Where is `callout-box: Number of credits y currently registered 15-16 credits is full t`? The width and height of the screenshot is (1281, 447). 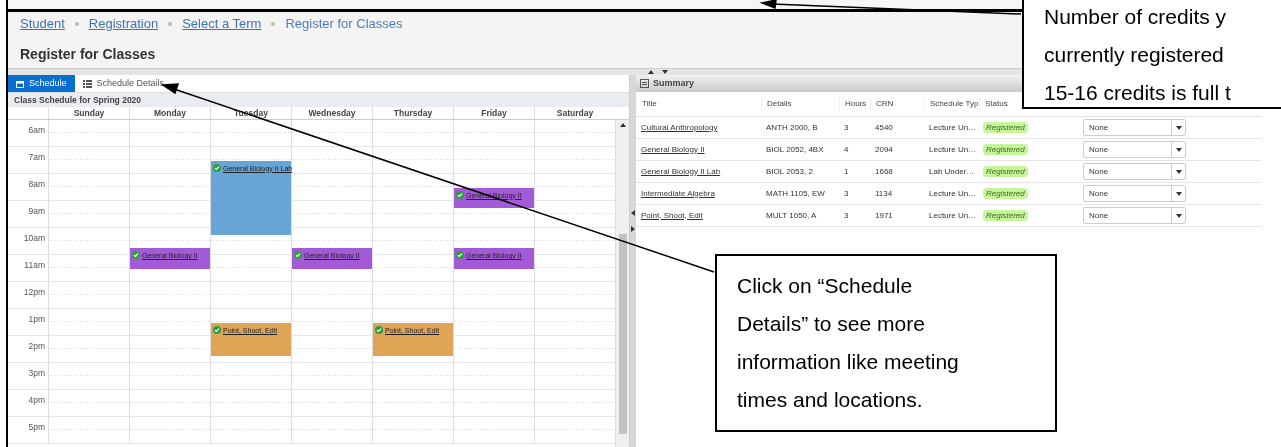
callout-box: Number of credits y currently registered 15-16 credits is full t is located at coordinates (1151, 54).